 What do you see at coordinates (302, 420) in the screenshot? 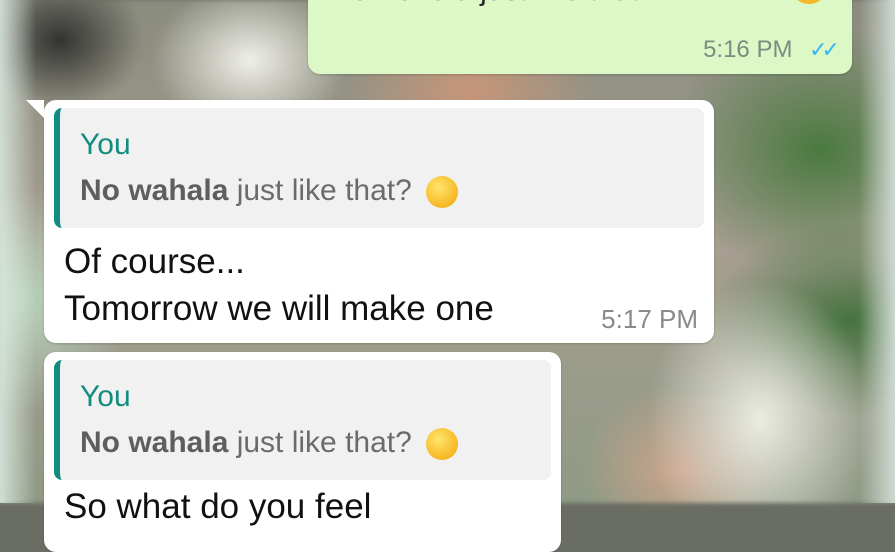
I see `quoted-message: You No wahala just like that?` at bounding box center [302, 420].